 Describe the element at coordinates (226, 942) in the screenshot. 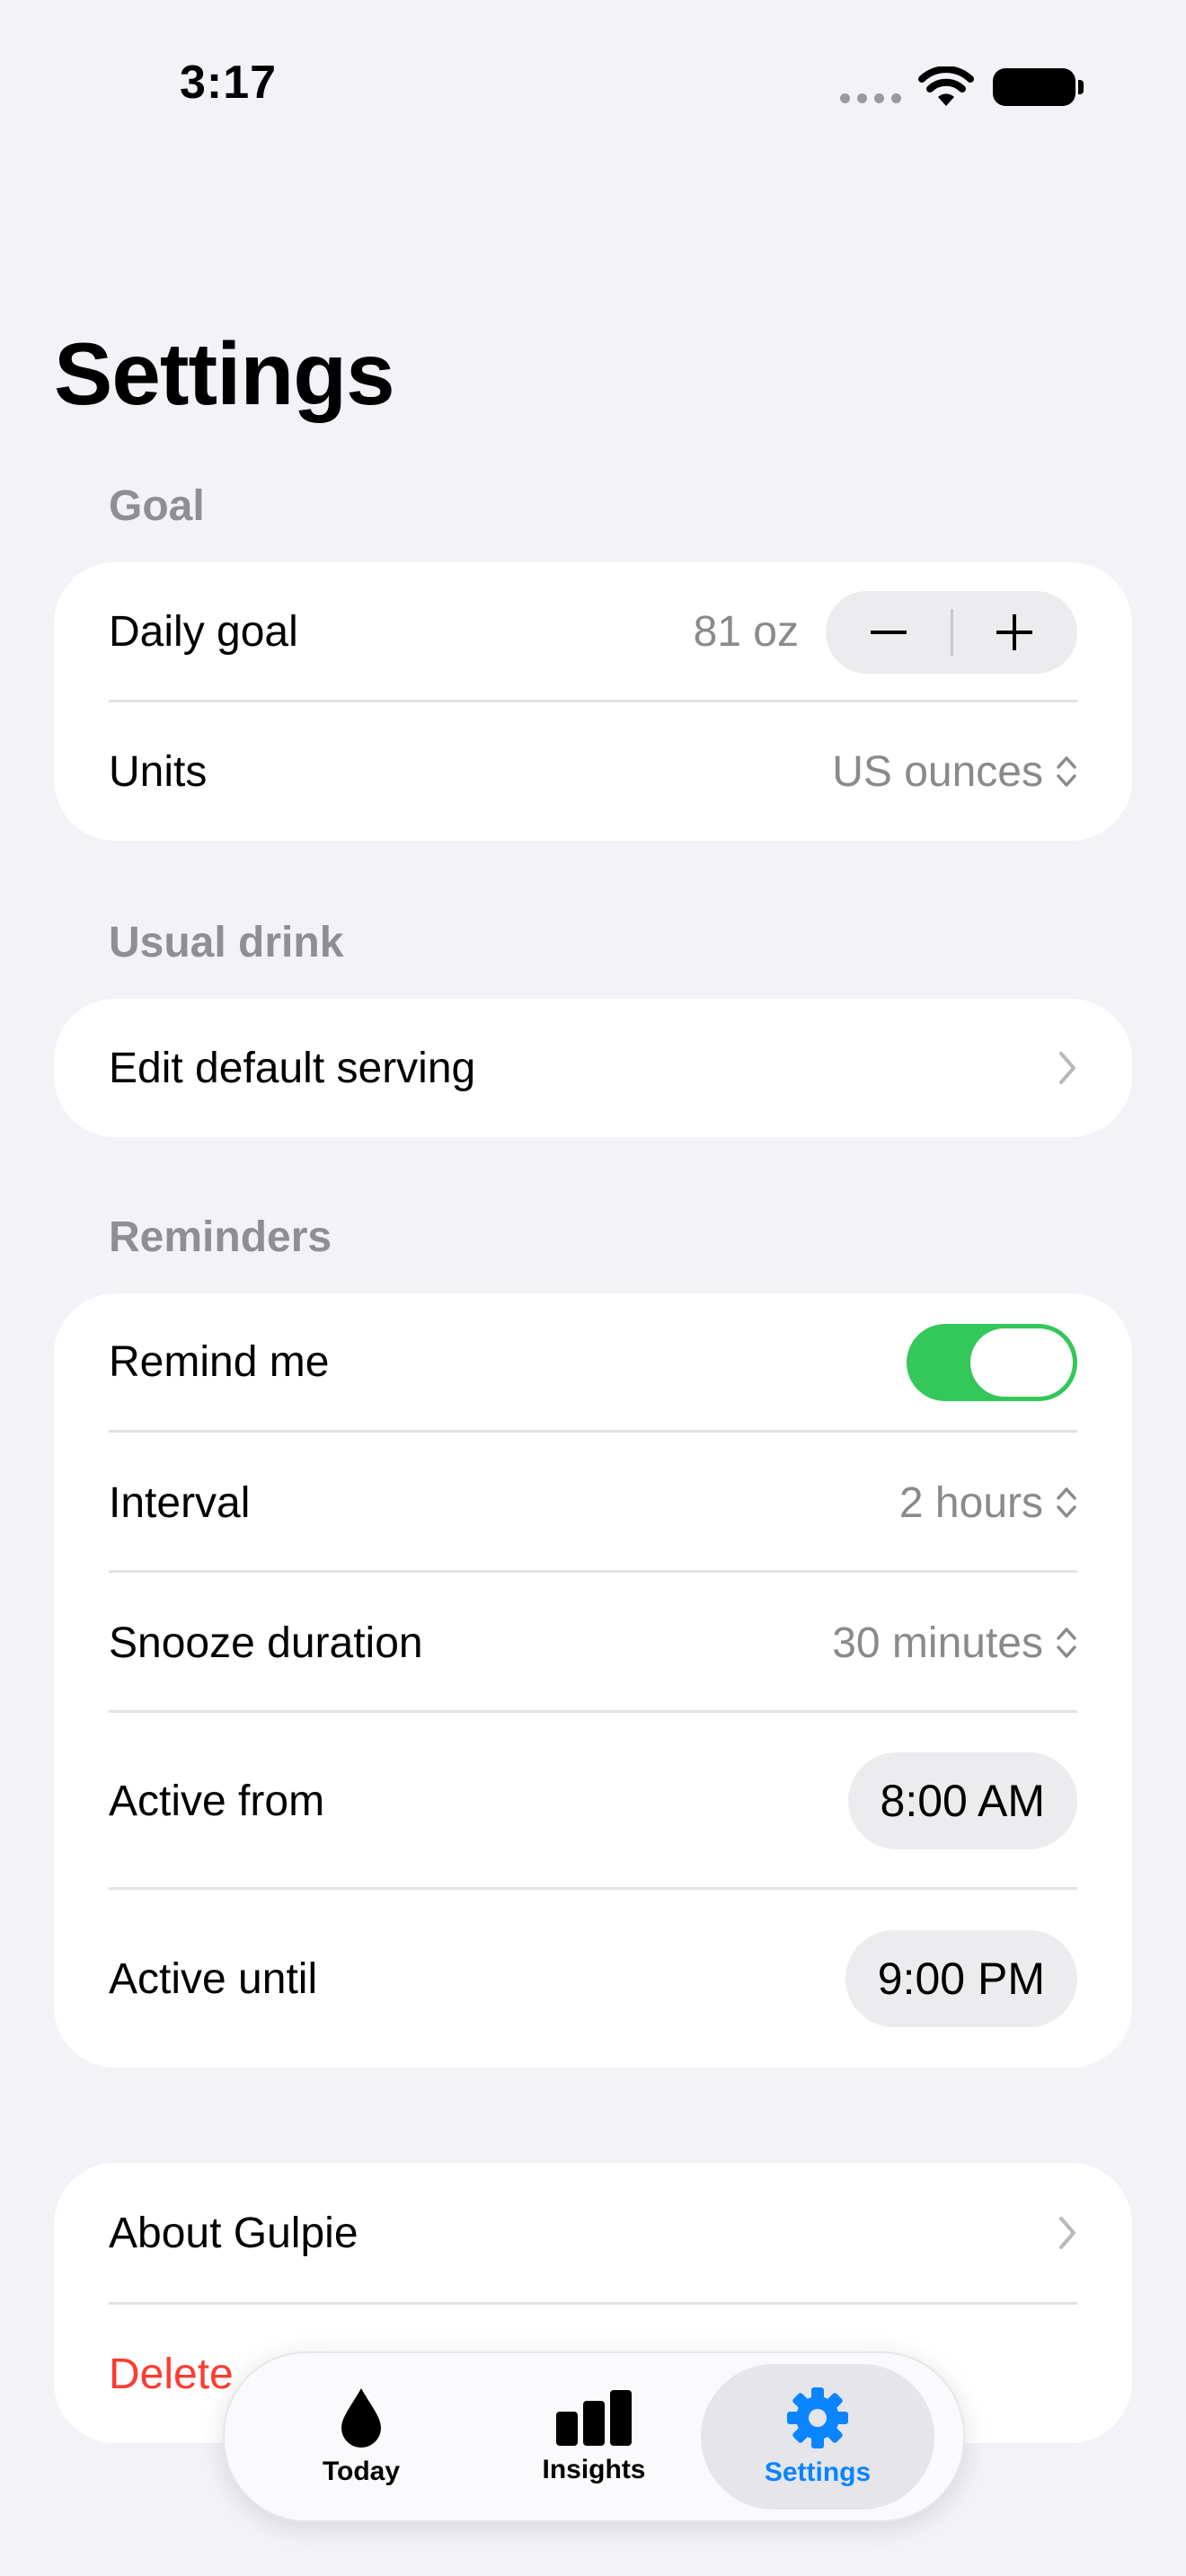

I see `section-header-usual-drink: Usual drink` at that location.